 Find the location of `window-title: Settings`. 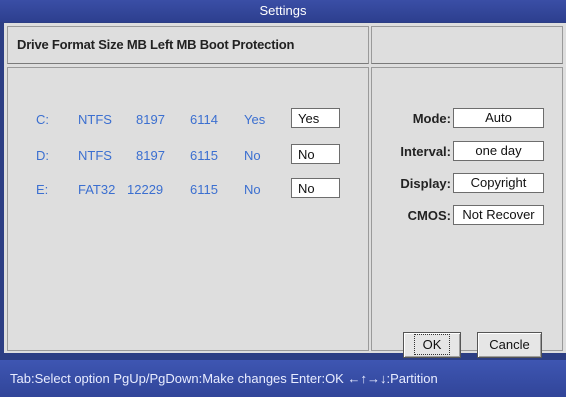

window-title: Settings is located at coordinates (283, 11).